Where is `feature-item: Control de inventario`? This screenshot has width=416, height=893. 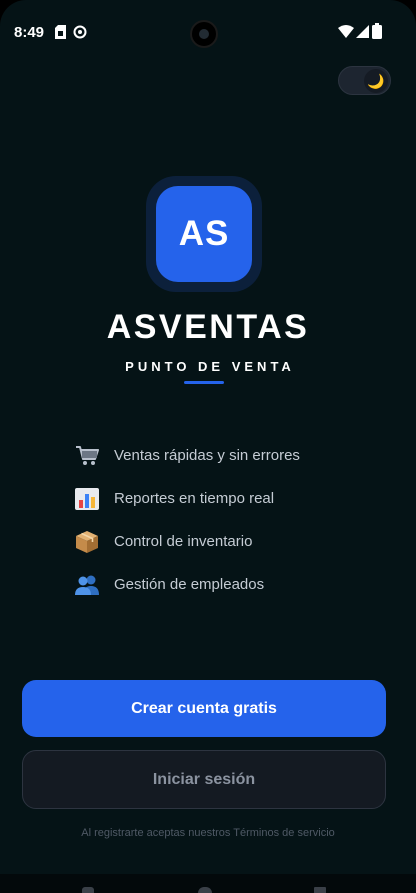 feature-item: Control de inventario is located at coordinates (234, 541).